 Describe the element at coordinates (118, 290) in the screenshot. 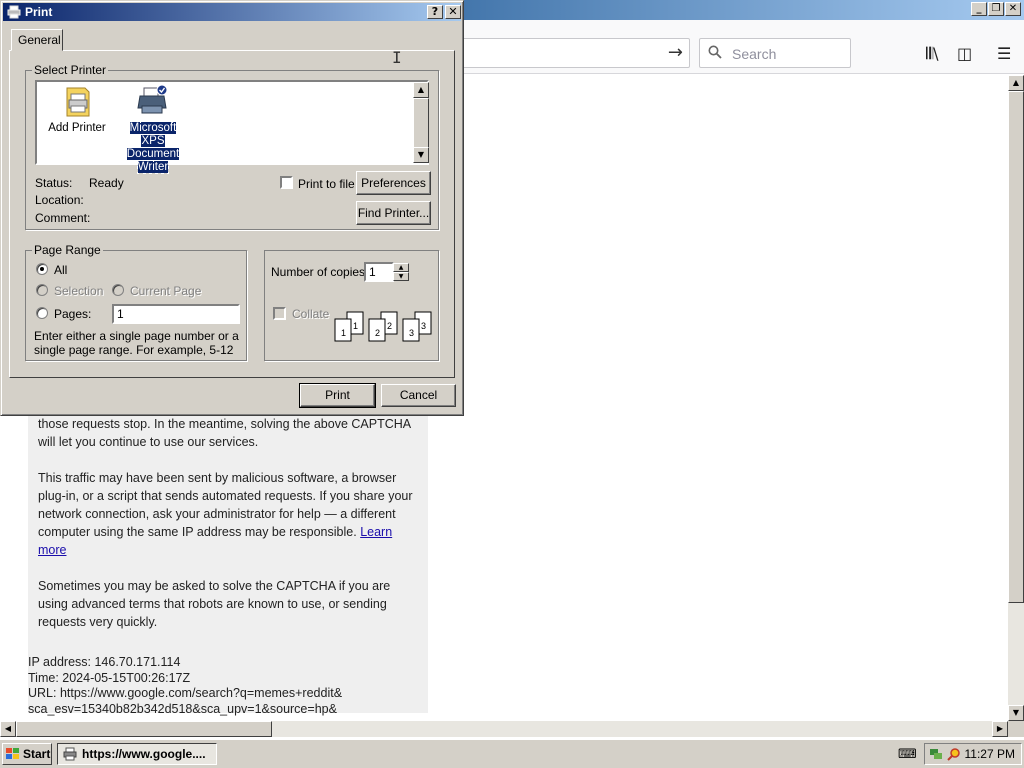

I see `current-page-radio` at that location.